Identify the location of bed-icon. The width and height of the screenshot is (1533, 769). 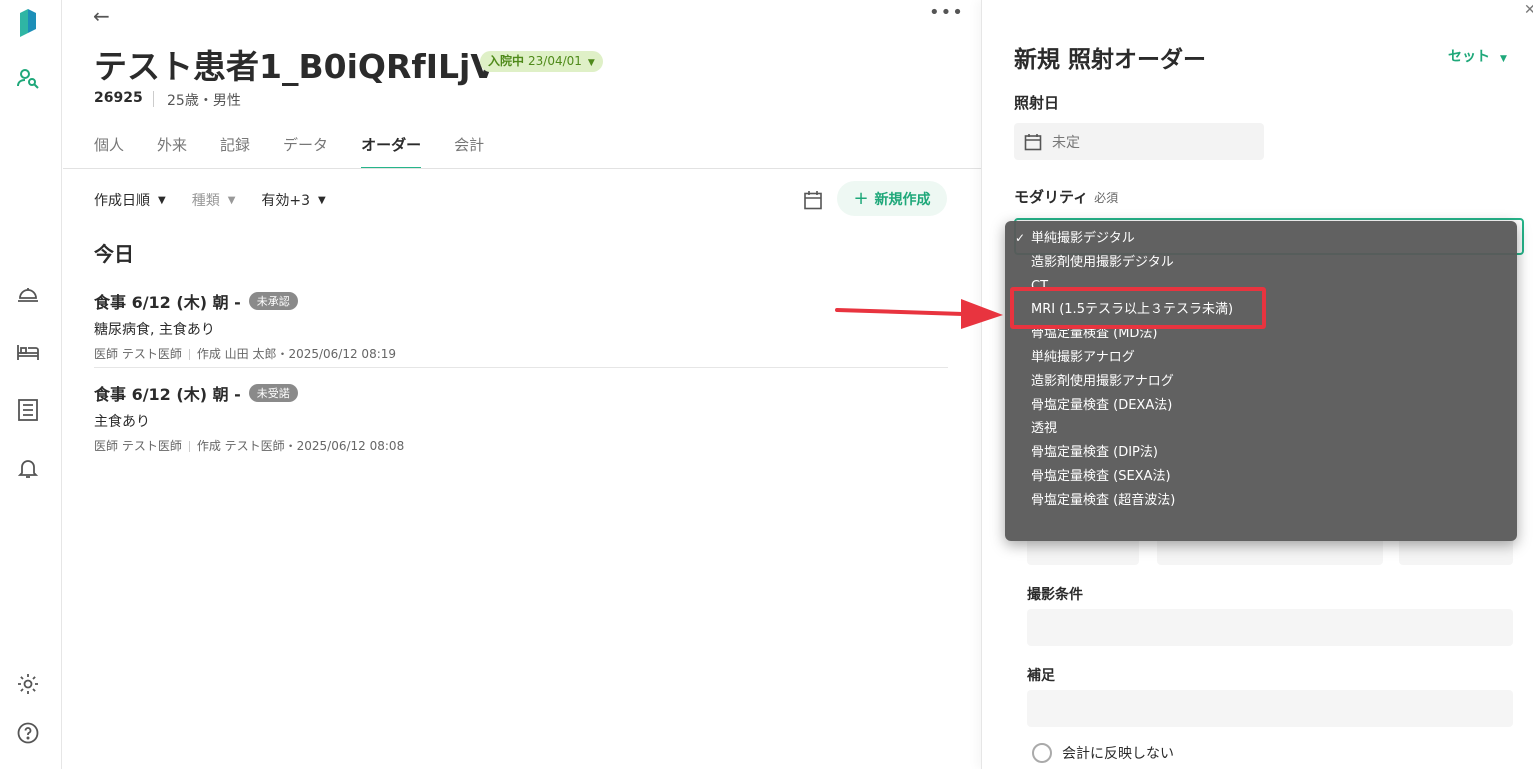
(28, 352).